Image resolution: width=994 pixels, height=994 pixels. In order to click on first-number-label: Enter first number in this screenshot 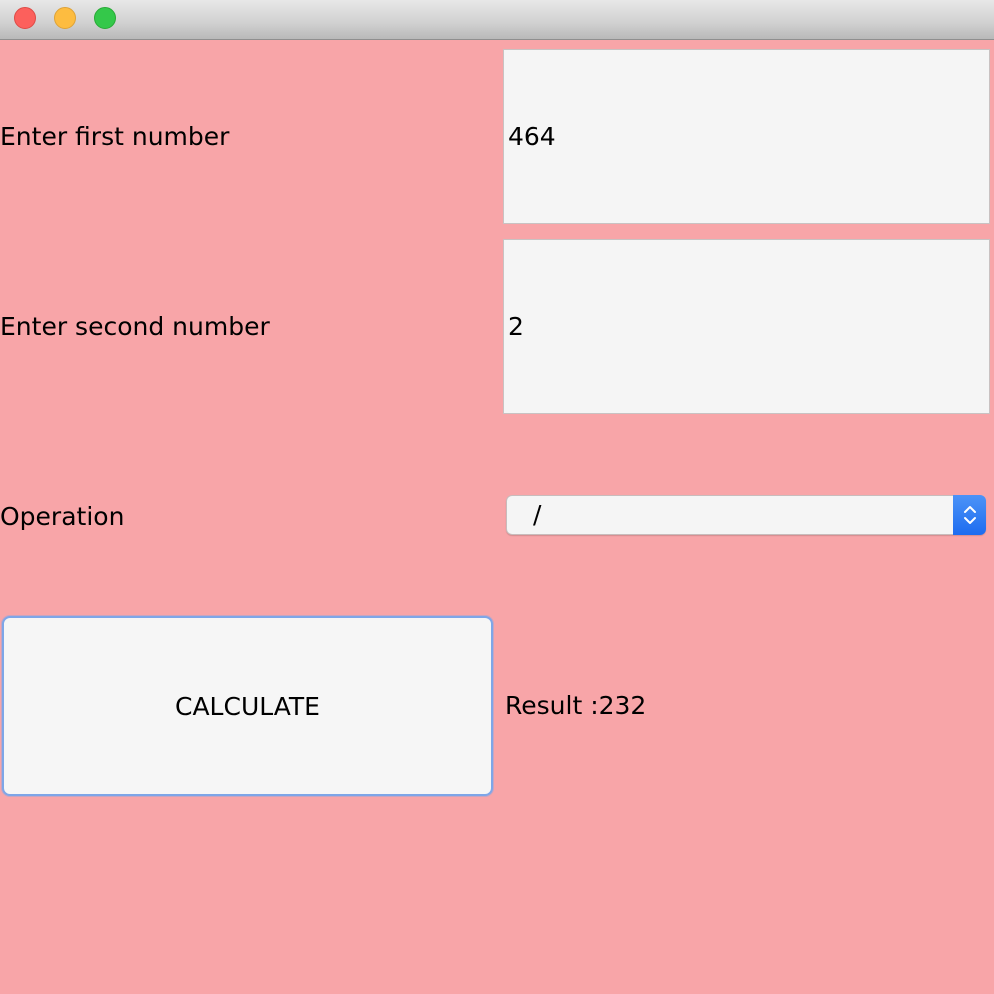, I will do `click(115, 136)`.